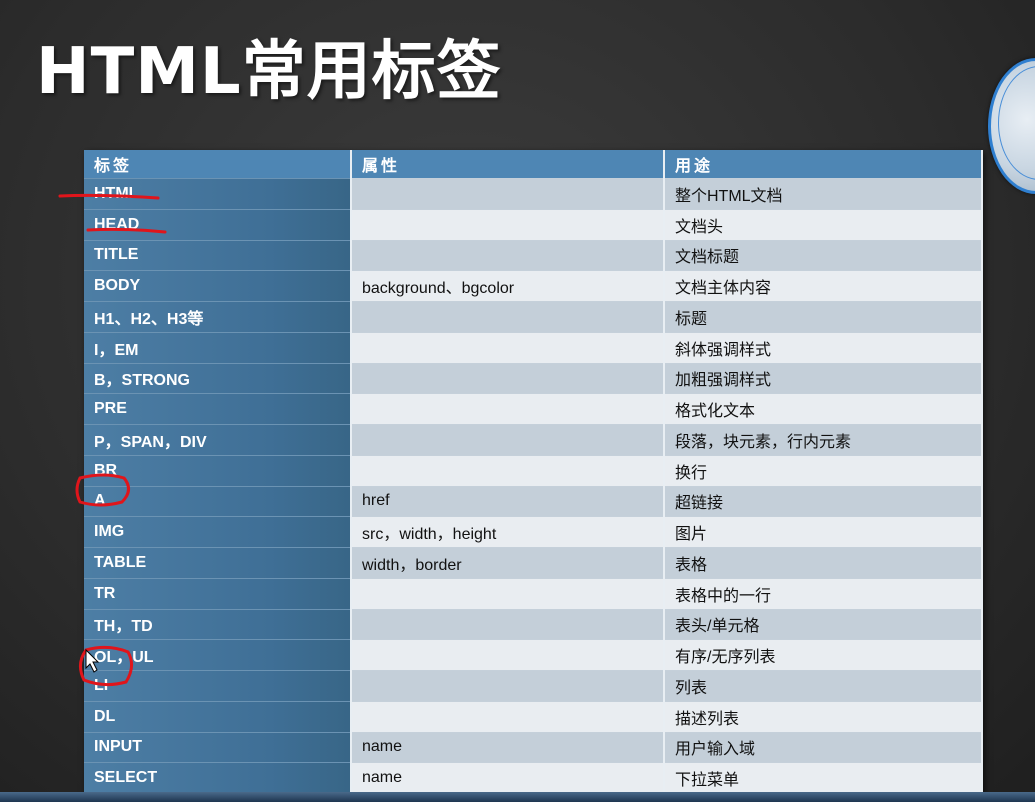 Image resolution: width=1035 pixels, height=802 pixels. I want to click on table-row: TH，TD 表头/单元格, so click(533, 624).